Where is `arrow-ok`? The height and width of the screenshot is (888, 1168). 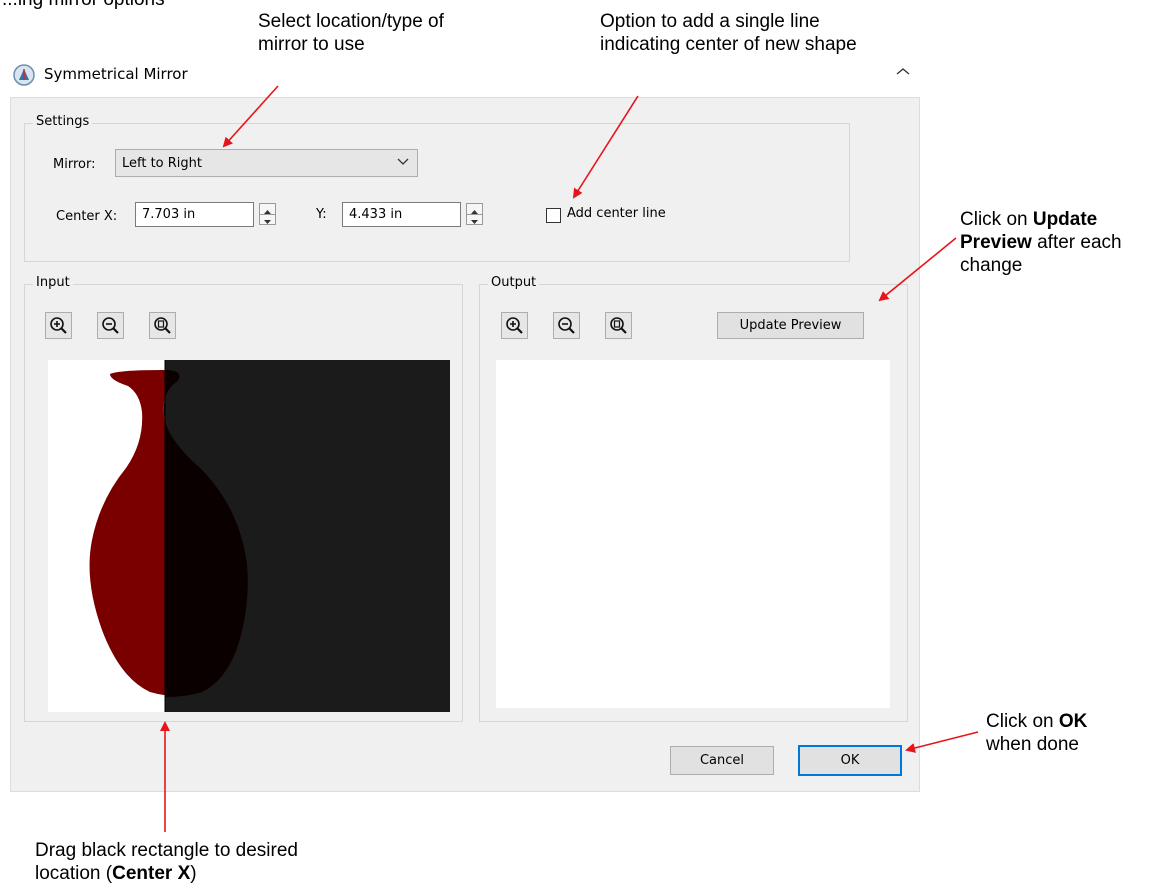
arrow-ok is located at coordinates (942, 742).